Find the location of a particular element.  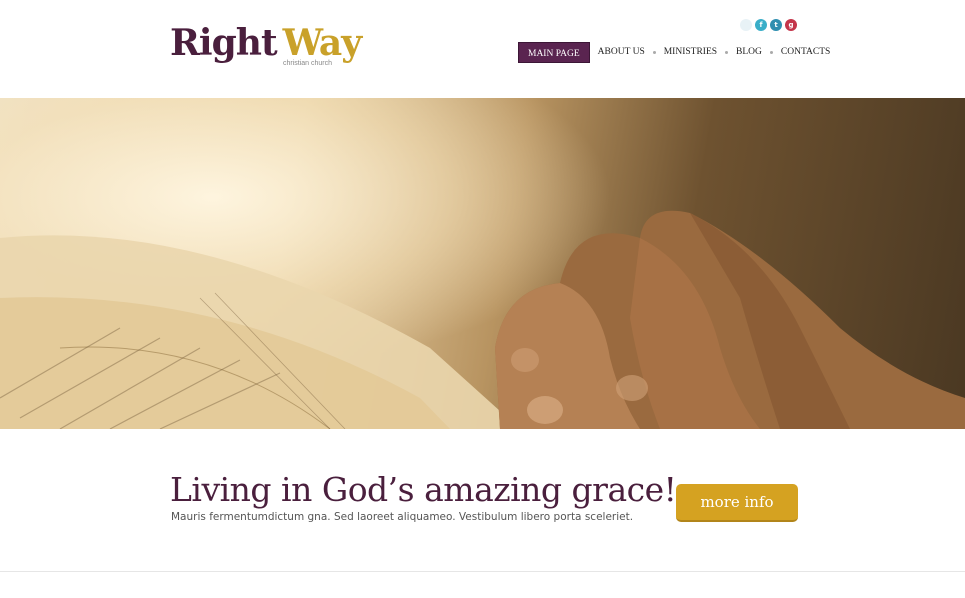

google-plus-icon: g is located at coordinates (791, 25).